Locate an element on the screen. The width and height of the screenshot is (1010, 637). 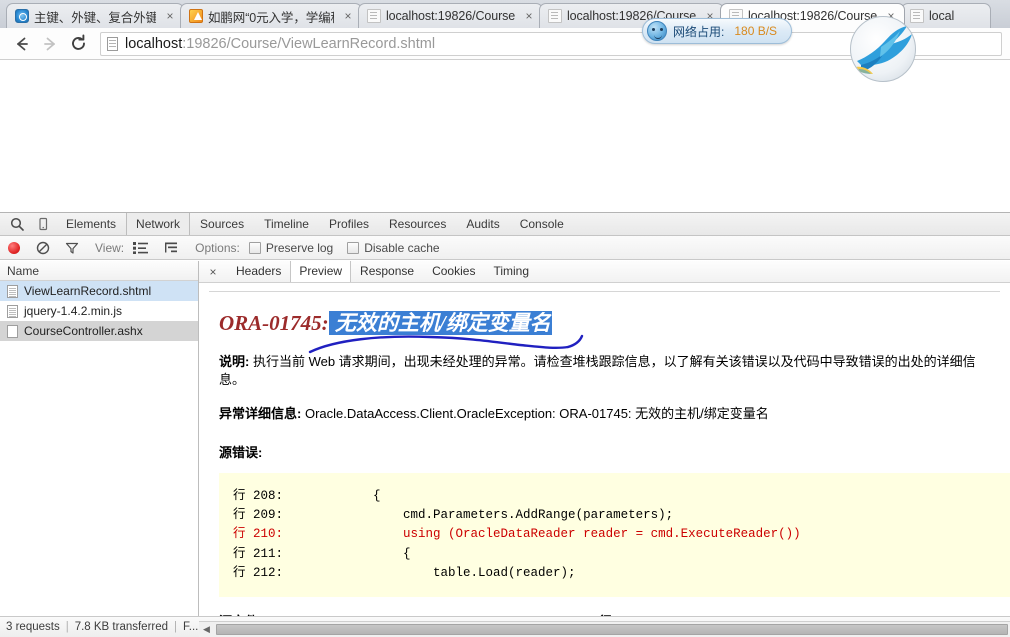
bird-logo-badge is located at coordinates (883, 49).